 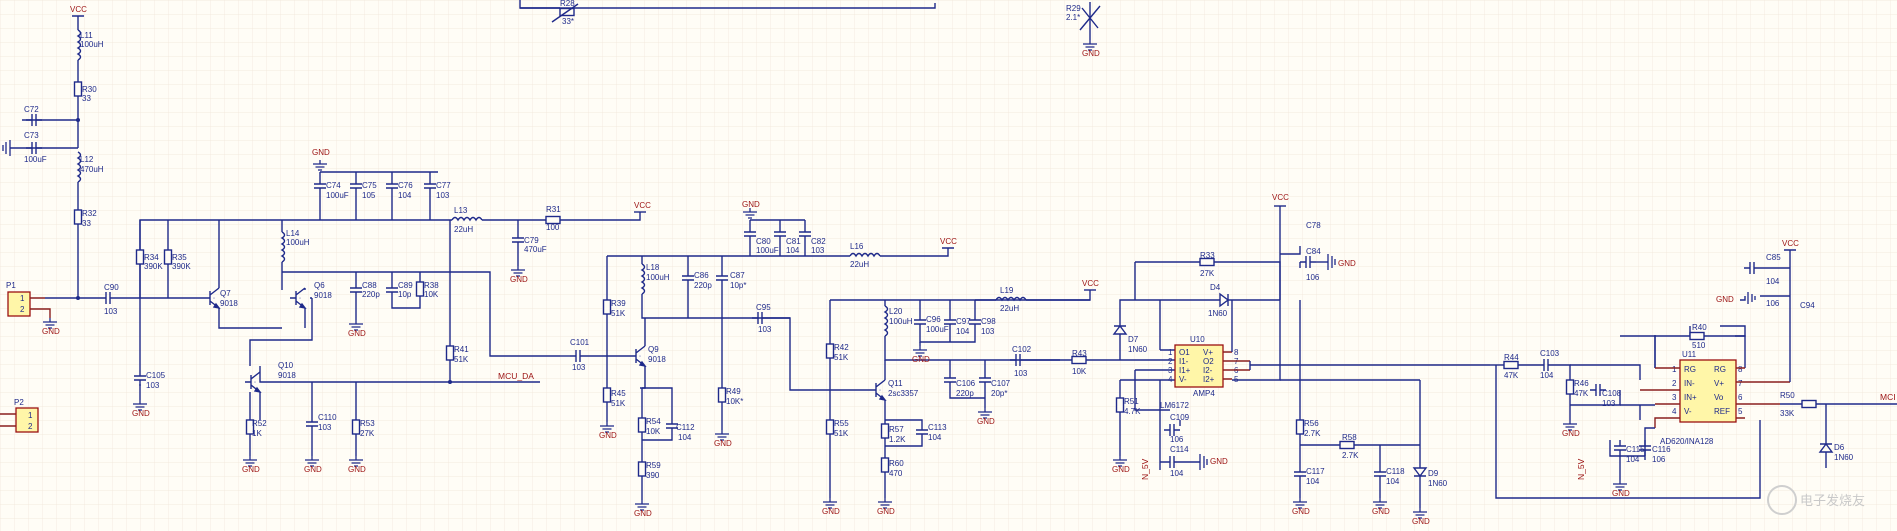 What do you see at coordinates (1236, 352) in the screenshot?
I see `u10-pin-num: 8` at bounding box center [1236, 352].